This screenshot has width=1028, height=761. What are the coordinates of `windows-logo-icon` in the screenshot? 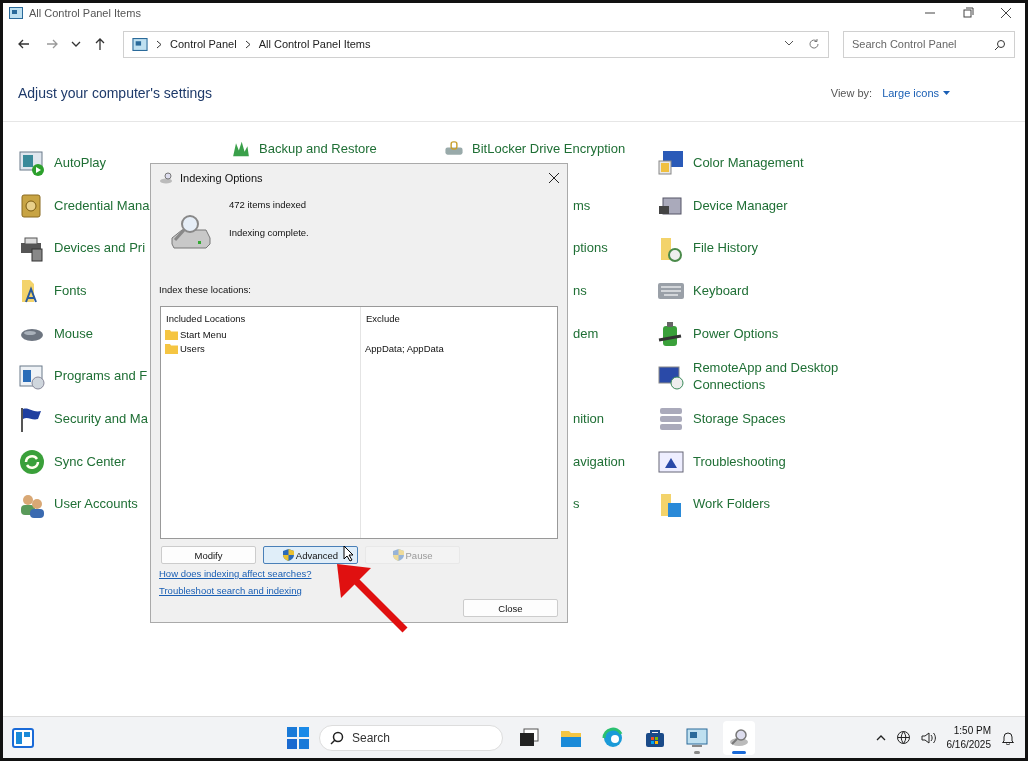 It's located at (298, 737).